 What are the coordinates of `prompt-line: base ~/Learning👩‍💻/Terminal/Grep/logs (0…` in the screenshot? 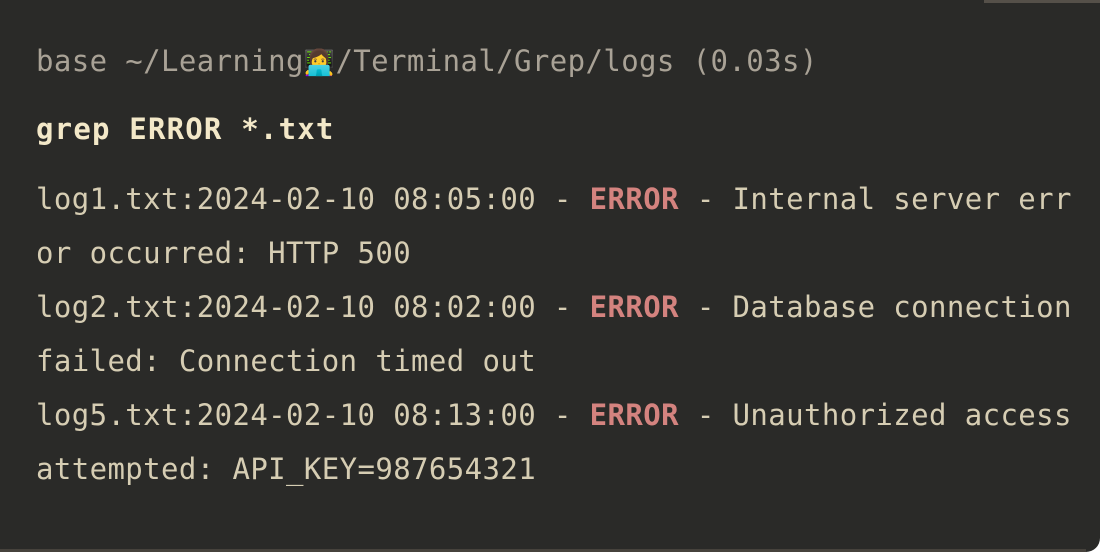 It's located at (556, 62).